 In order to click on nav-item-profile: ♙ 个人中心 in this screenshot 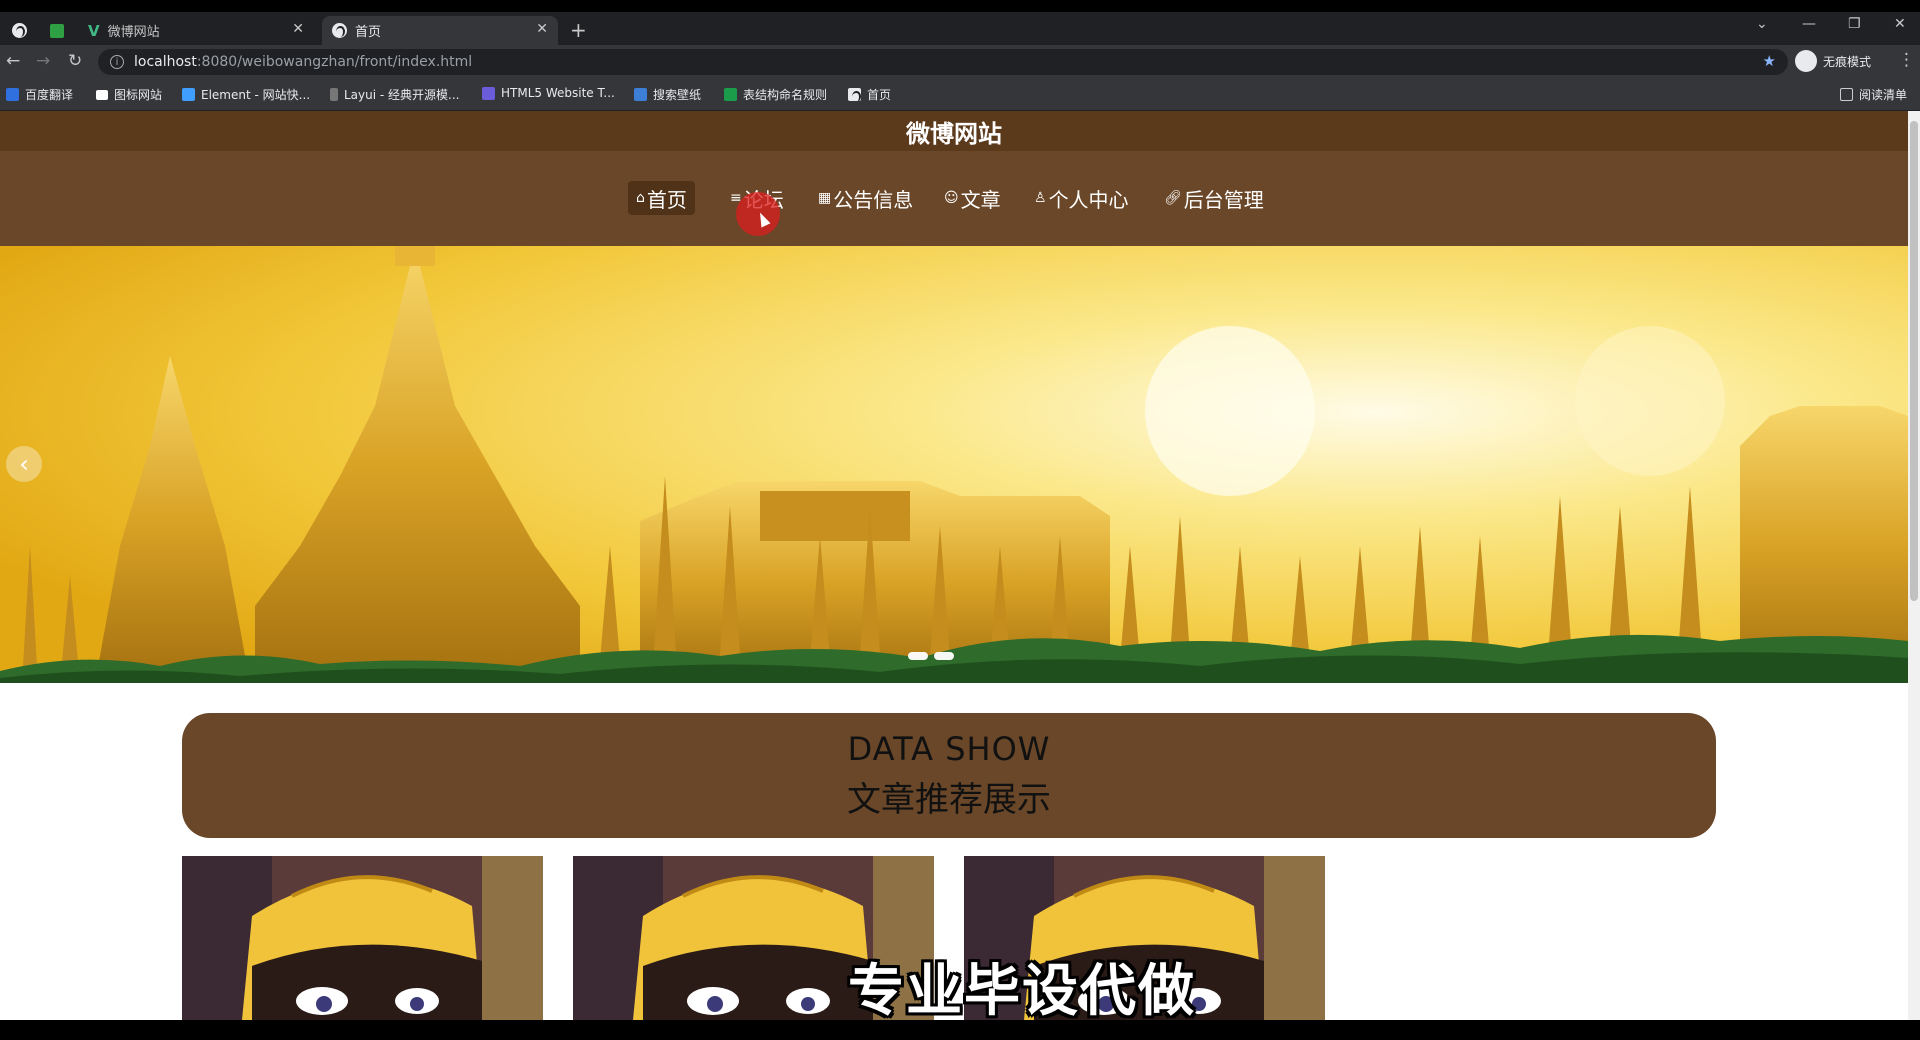, I will do `click(1081, 198)`.